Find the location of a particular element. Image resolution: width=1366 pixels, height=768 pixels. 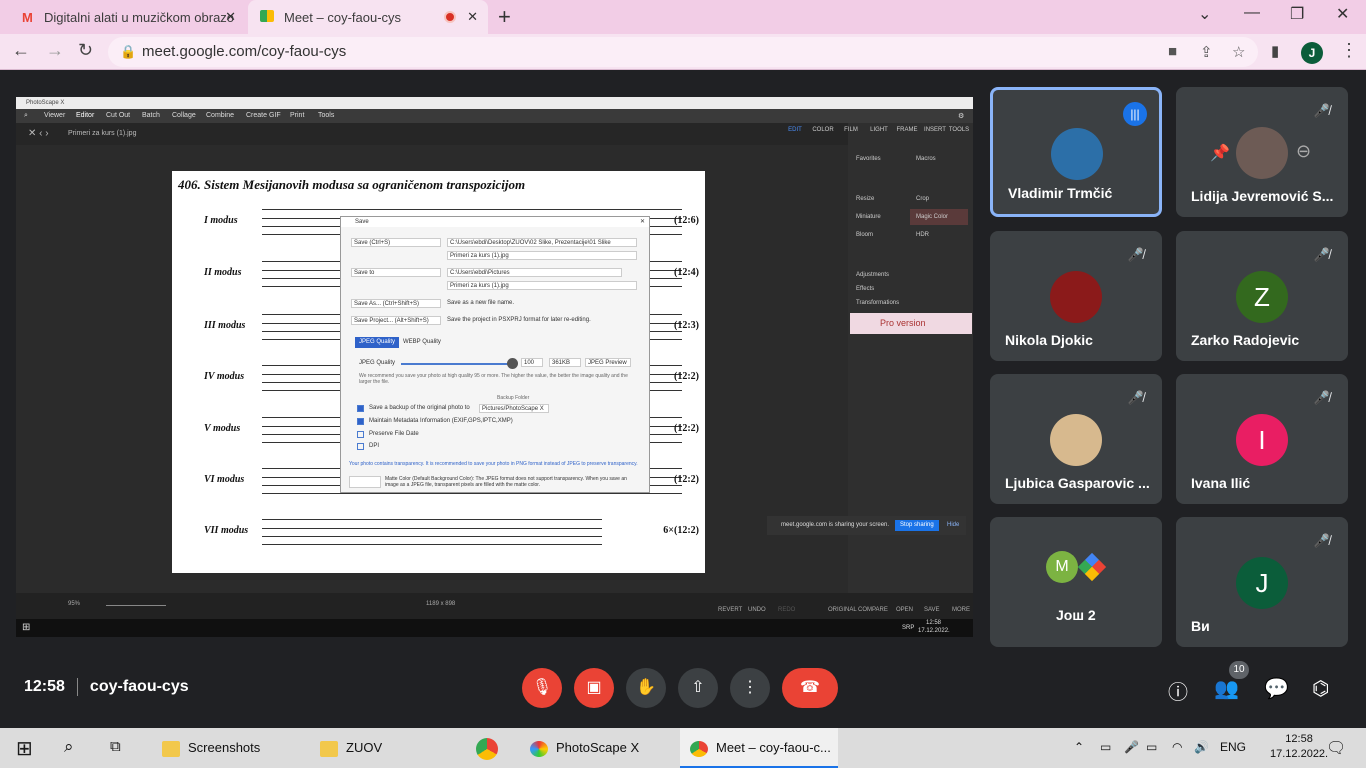

participant-tile: ||| Vladimir Trmčić is located at coordinates (1076, 152).